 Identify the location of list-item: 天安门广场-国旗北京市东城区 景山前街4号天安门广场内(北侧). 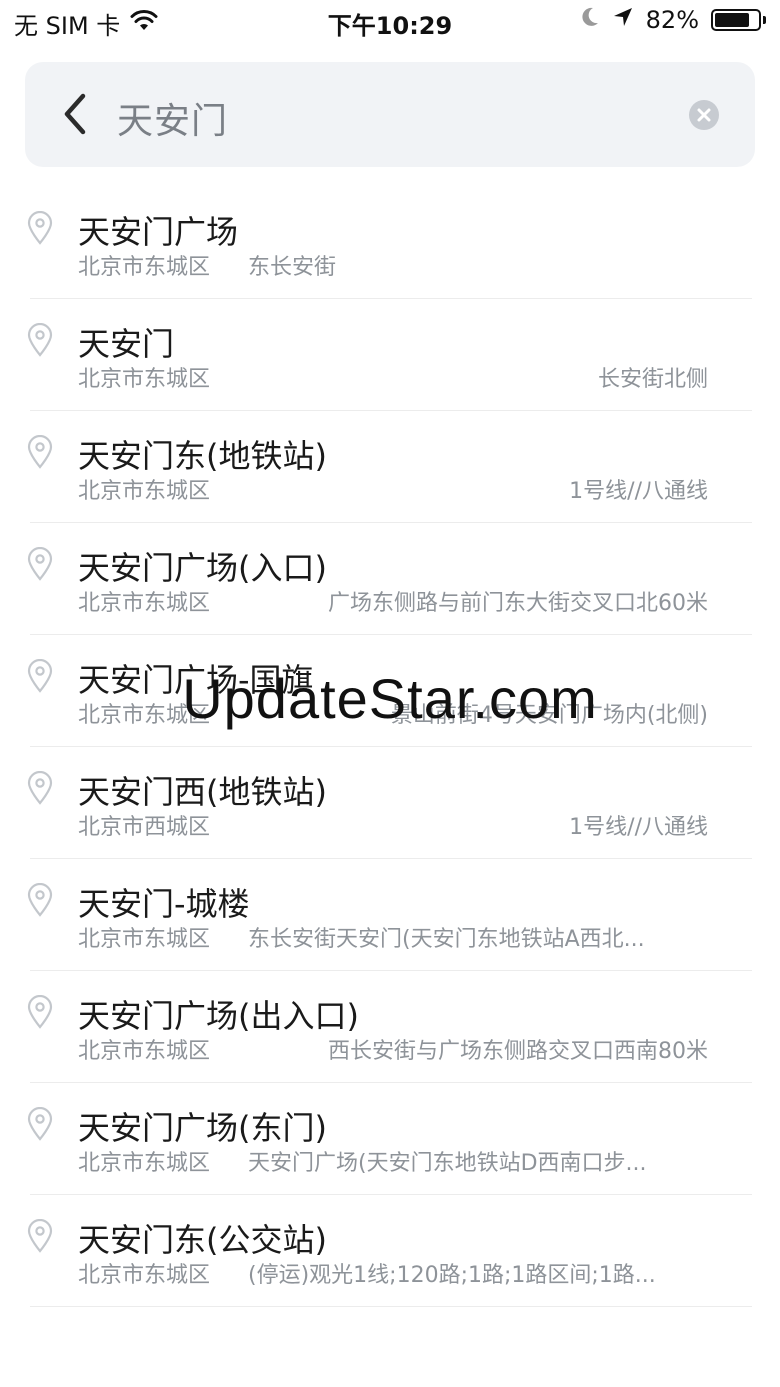
(390, 691).